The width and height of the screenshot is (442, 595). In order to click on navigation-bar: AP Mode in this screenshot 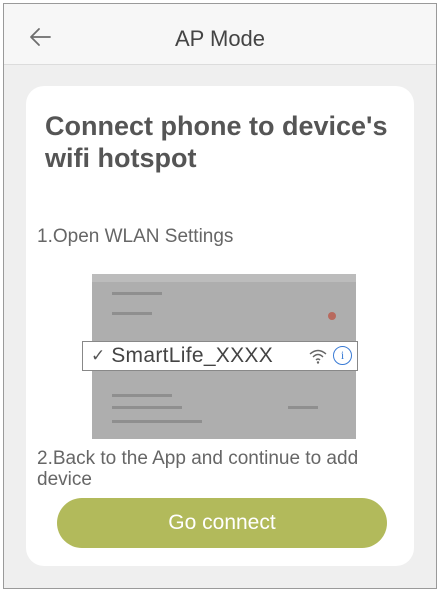, I will do `click(220, 34)`.